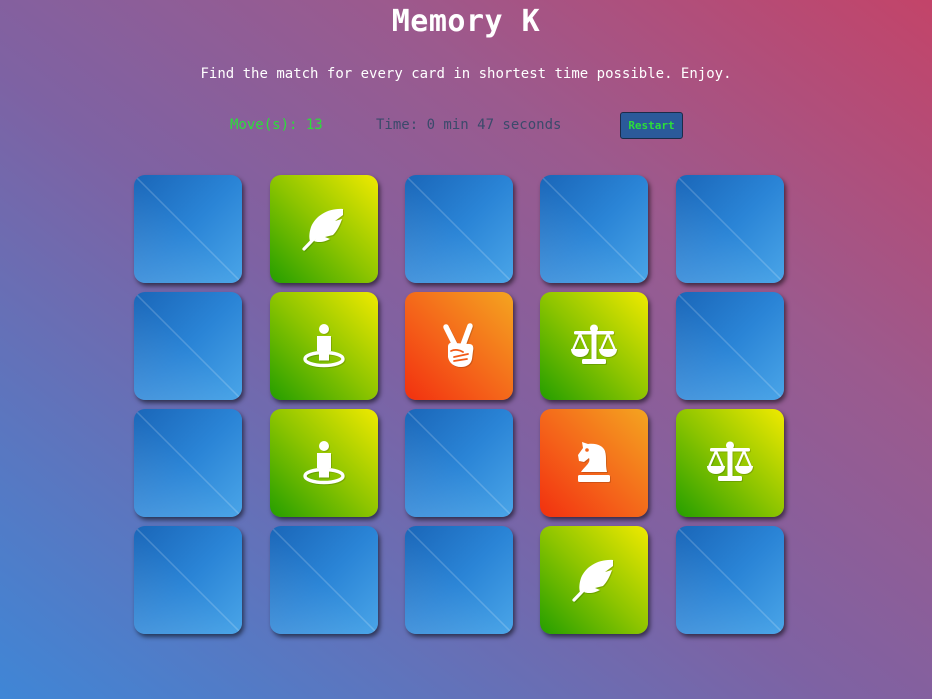 The image size is (932, 699). Describe the element at coordinates (651, 125) in the screenshot. I see `restart-button: Restart` at that location.